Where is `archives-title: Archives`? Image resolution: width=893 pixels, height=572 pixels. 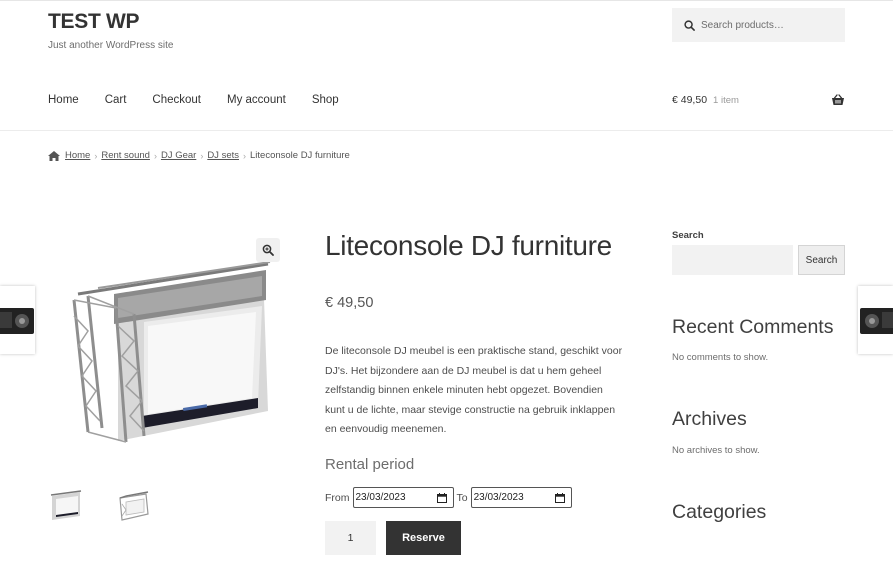 archives-title: Archives is located at coordinates (709, 419).